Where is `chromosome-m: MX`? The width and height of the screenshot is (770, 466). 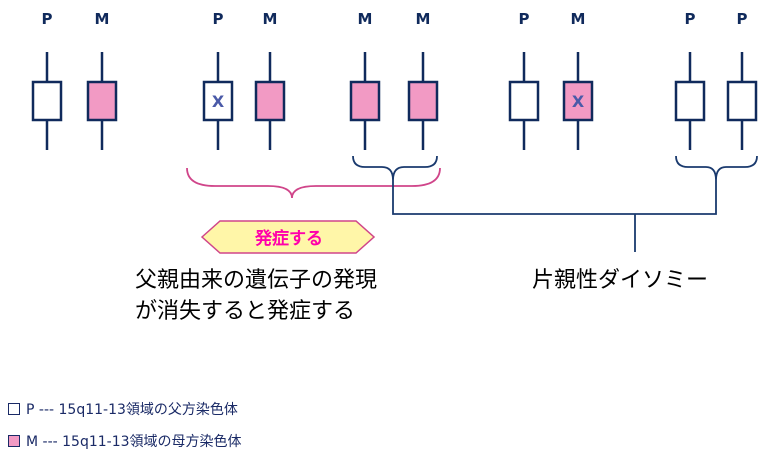
chromosome-m: MX is located at coordinates (578, 80).